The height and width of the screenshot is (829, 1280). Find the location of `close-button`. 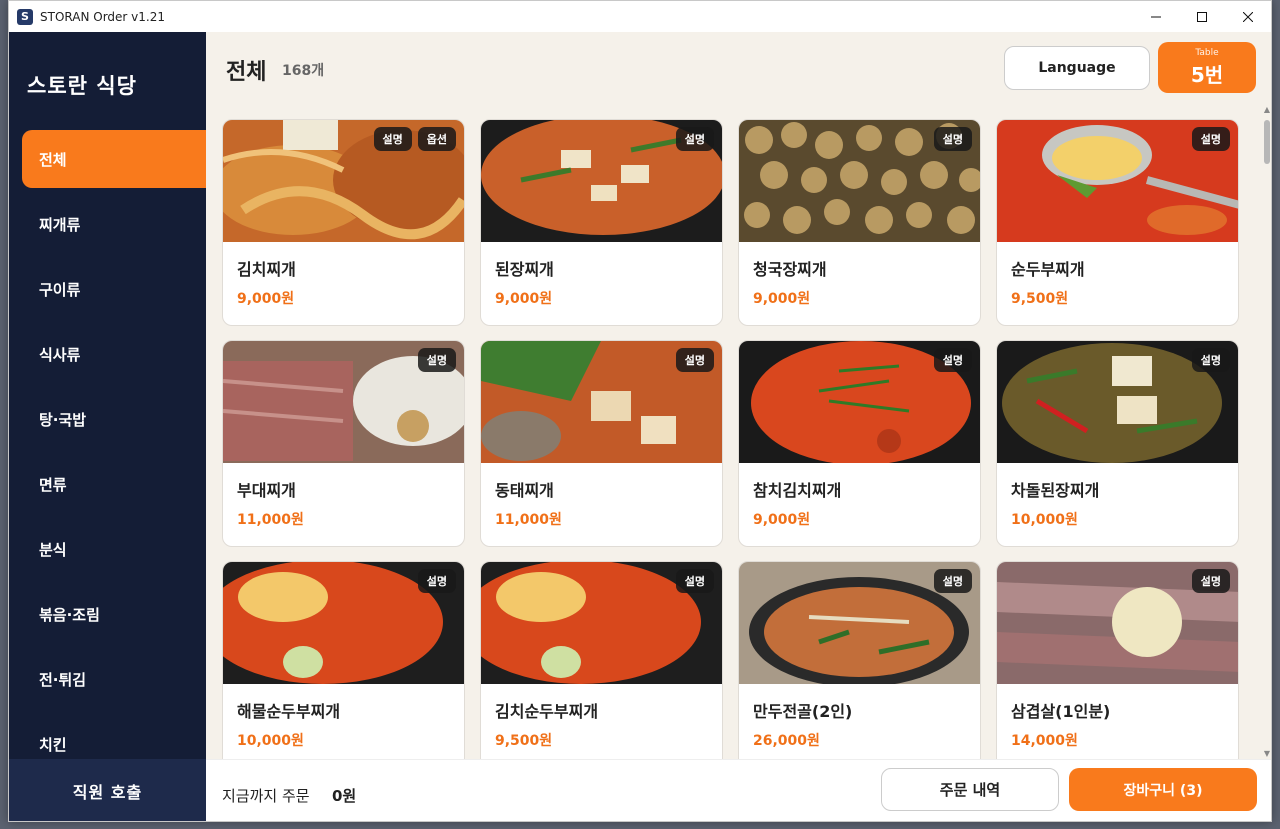

close-button is located at coordinates (1248, 16).